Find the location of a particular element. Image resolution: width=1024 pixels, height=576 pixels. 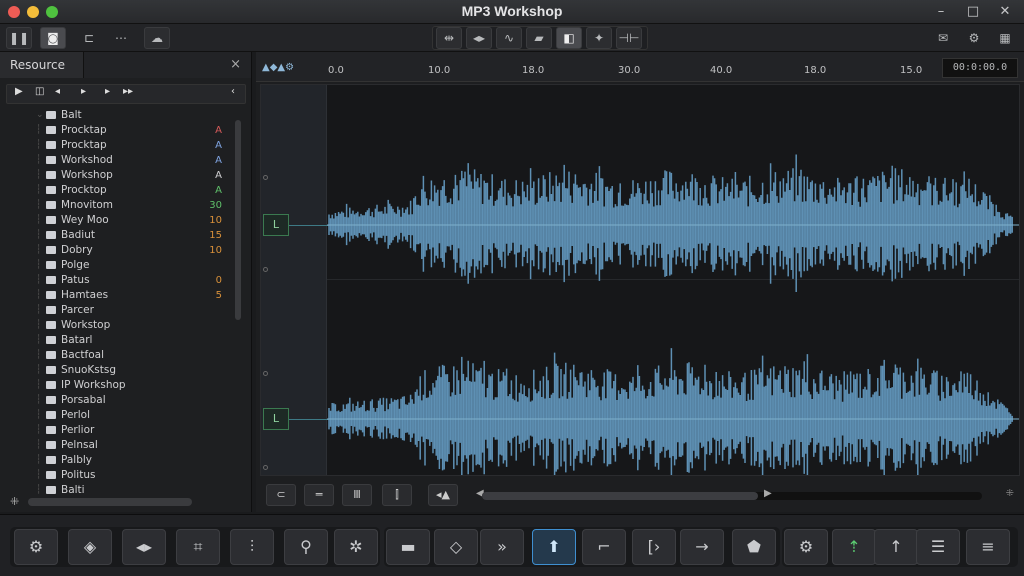

pin-icon: ⚲ is located at coordinates (306, 547).